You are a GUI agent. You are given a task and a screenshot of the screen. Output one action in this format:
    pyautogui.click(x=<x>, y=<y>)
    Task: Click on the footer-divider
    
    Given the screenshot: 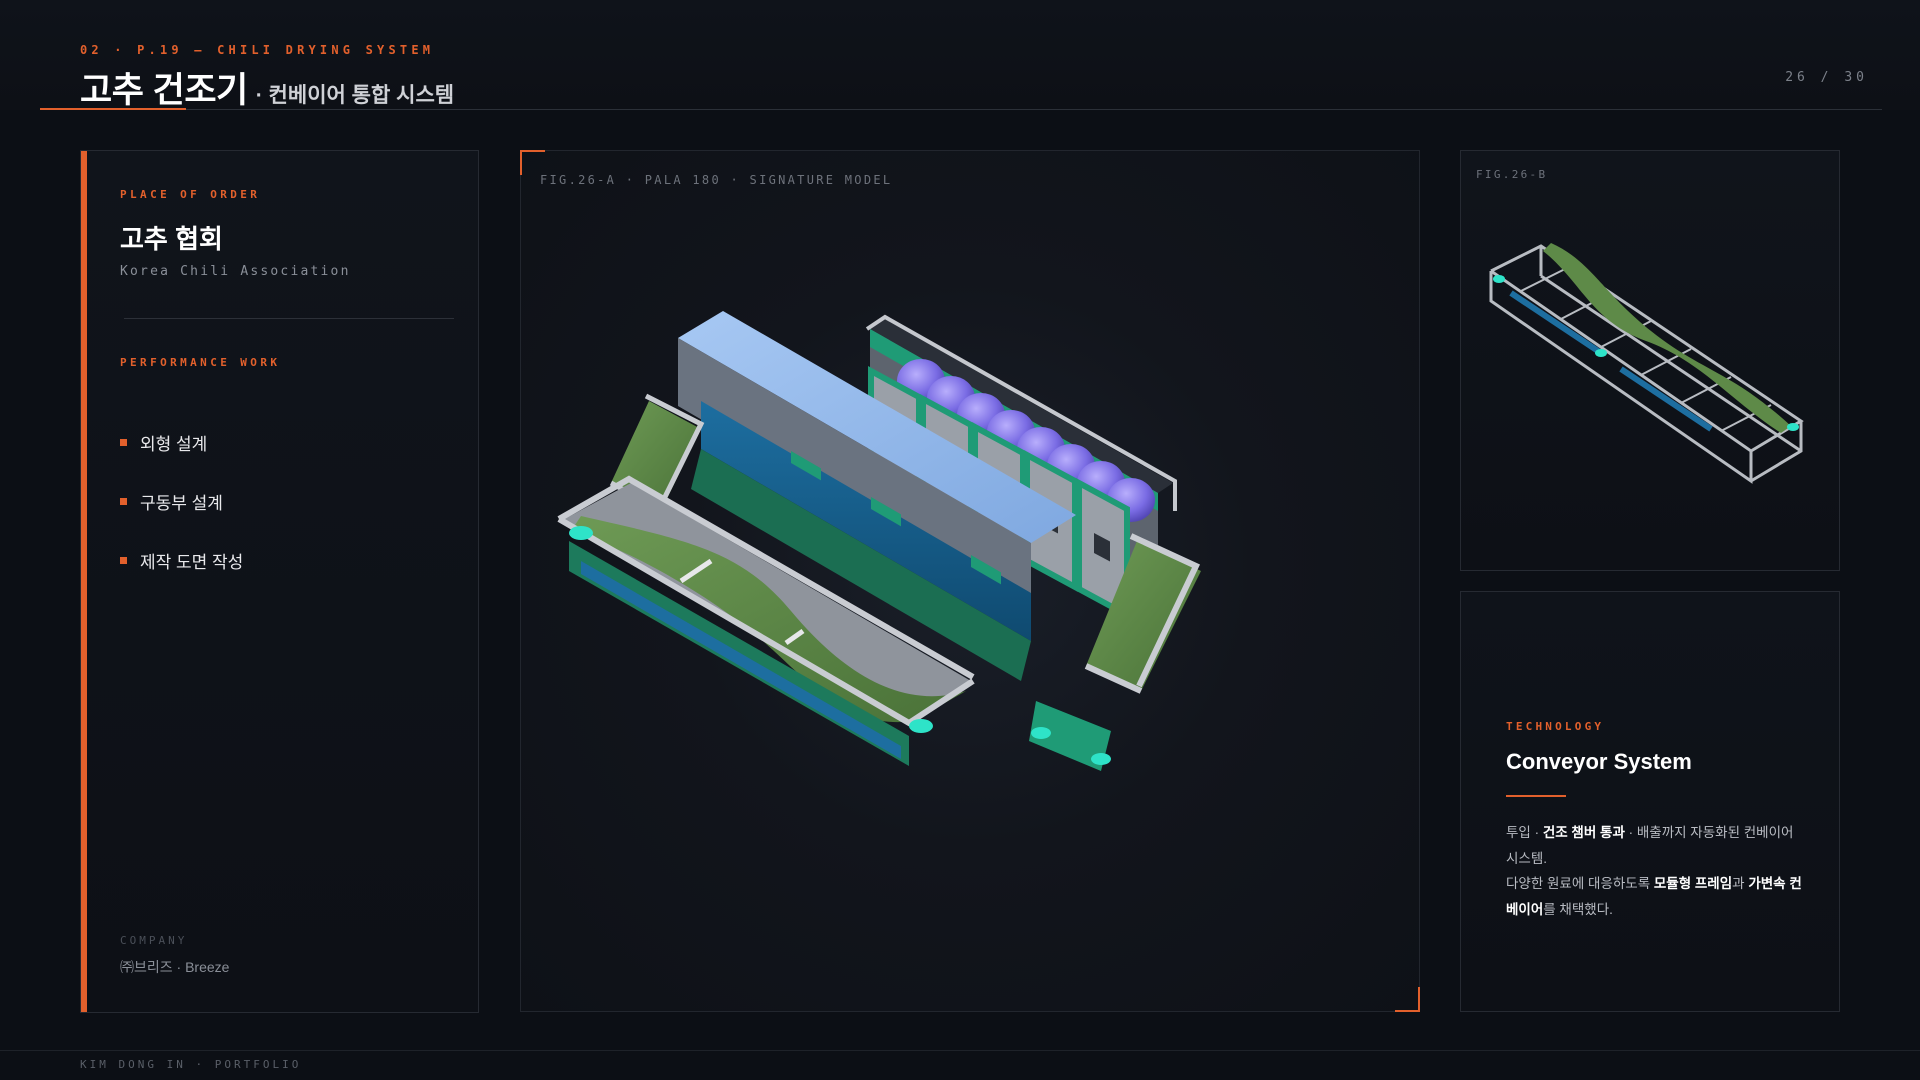 What is the action you would take?
    pyautogui.click(x=960, y=1050)
    